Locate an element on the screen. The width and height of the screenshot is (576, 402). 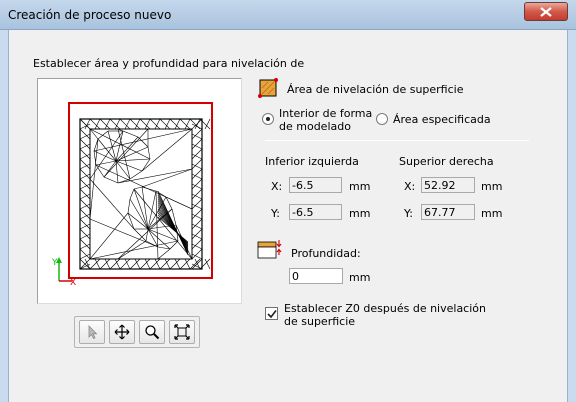
depth-unit: mm is located at coordinates (360, 277).